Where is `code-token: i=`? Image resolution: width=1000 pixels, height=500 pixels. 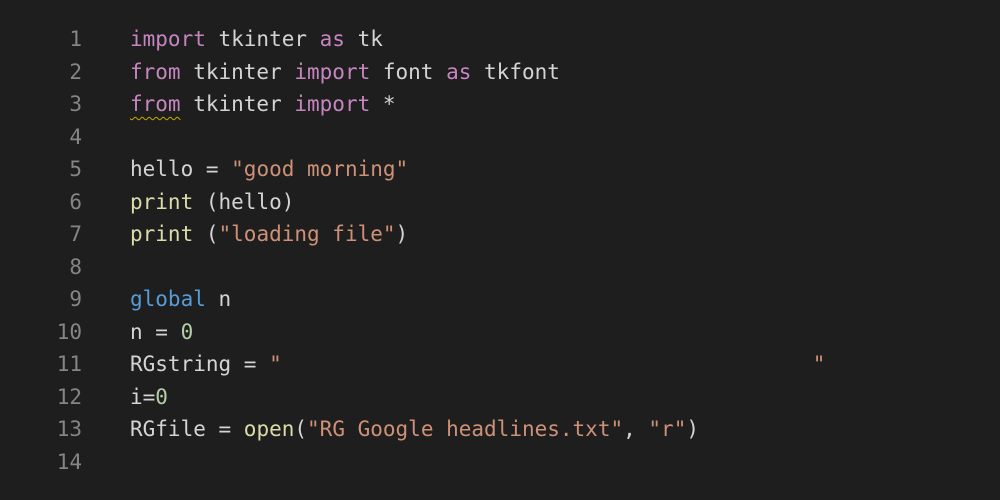 code-token: i= is located at coordinates (143, 396).